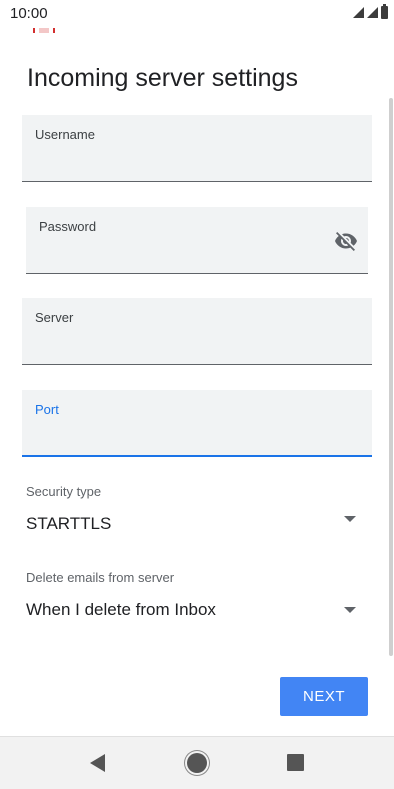  Describe the element at coordinates (29, 13) in the screenshot. I see `status-time: 10:00` at that location.